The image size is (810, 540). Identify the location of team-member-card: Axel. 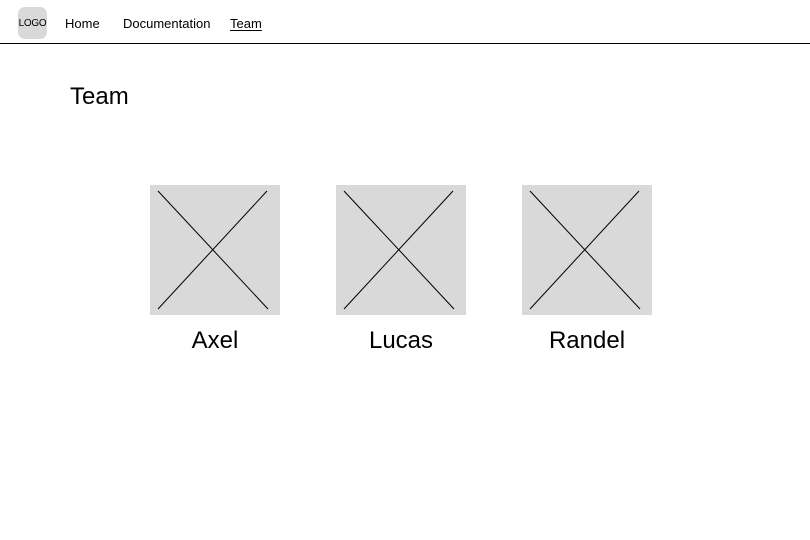
(215, 269).